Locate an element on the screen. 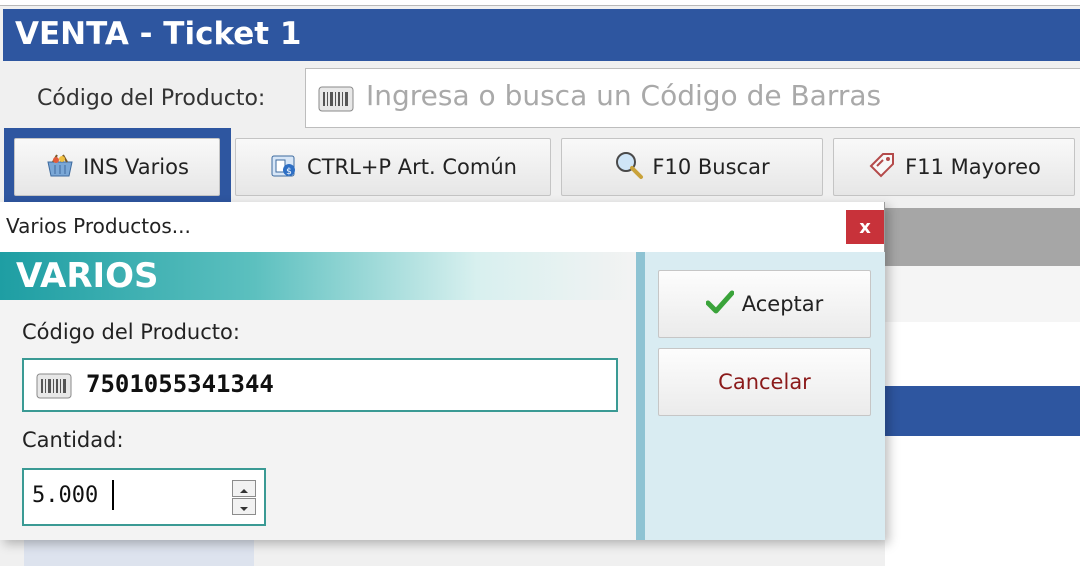  left-panel-strip is located at coordinates (139, 553).